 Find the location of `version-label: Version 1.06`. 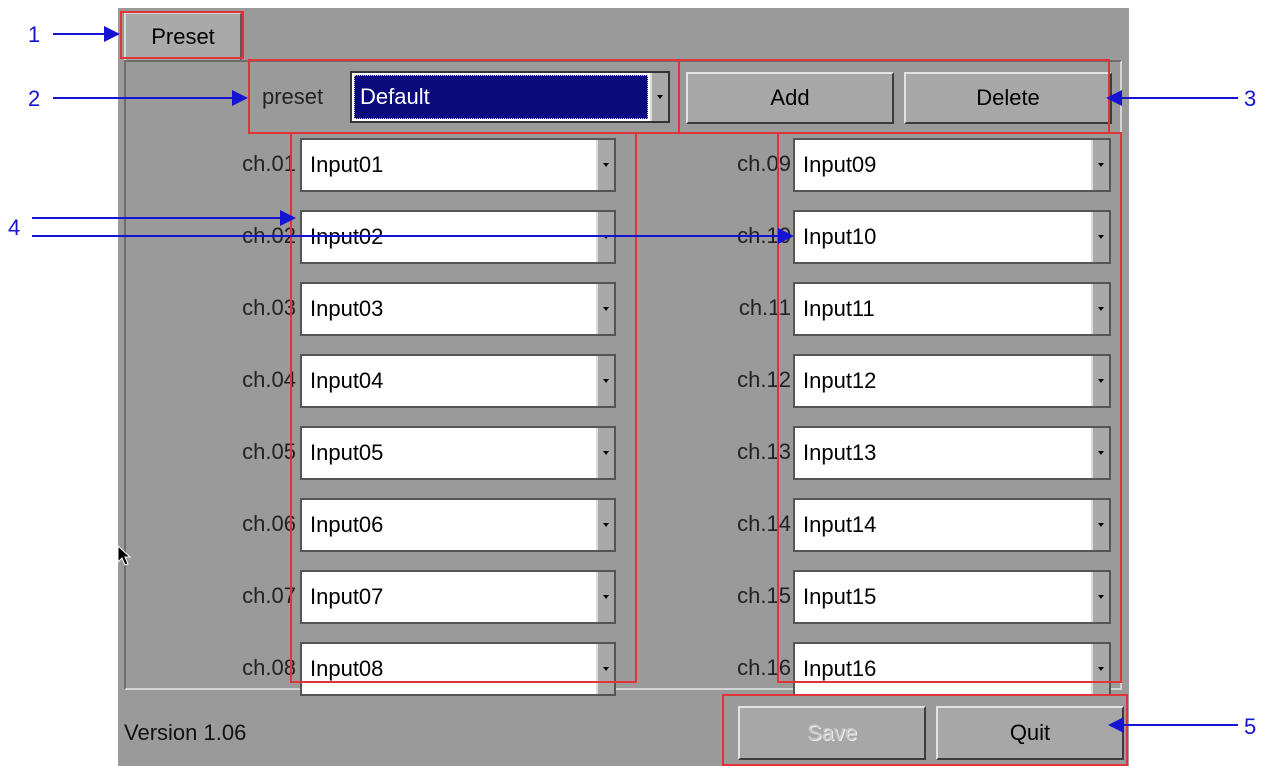

version-label: Version 1.06 is located at coordinates (185, 732).